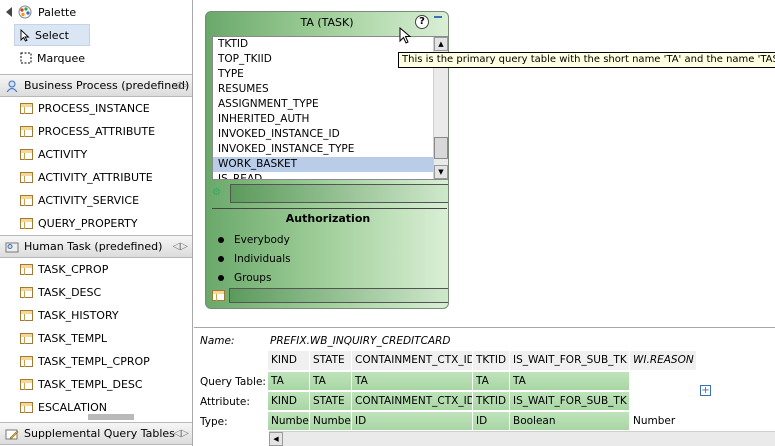 The height and width of the screenshot is (446, 775). I want to click on arrow-pointer-icon, so click(25, 35).